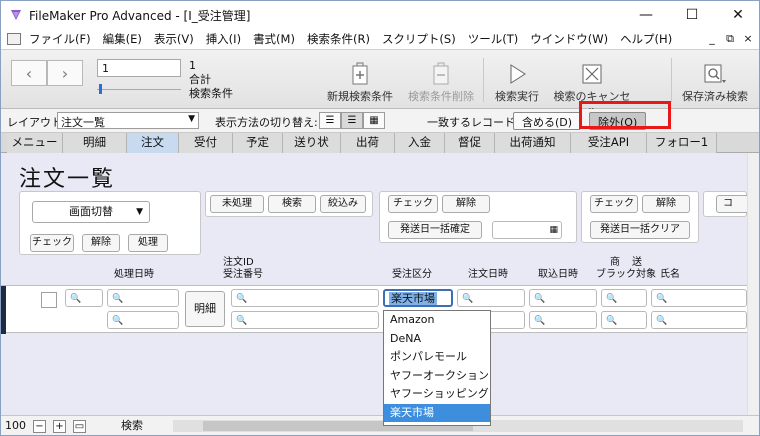 This screenshot has height=436, width=760. What do you see at coordinates (29, 73) in the screenshot?
I see `prev-record-button: ‹` at bounding box center [29, 73].